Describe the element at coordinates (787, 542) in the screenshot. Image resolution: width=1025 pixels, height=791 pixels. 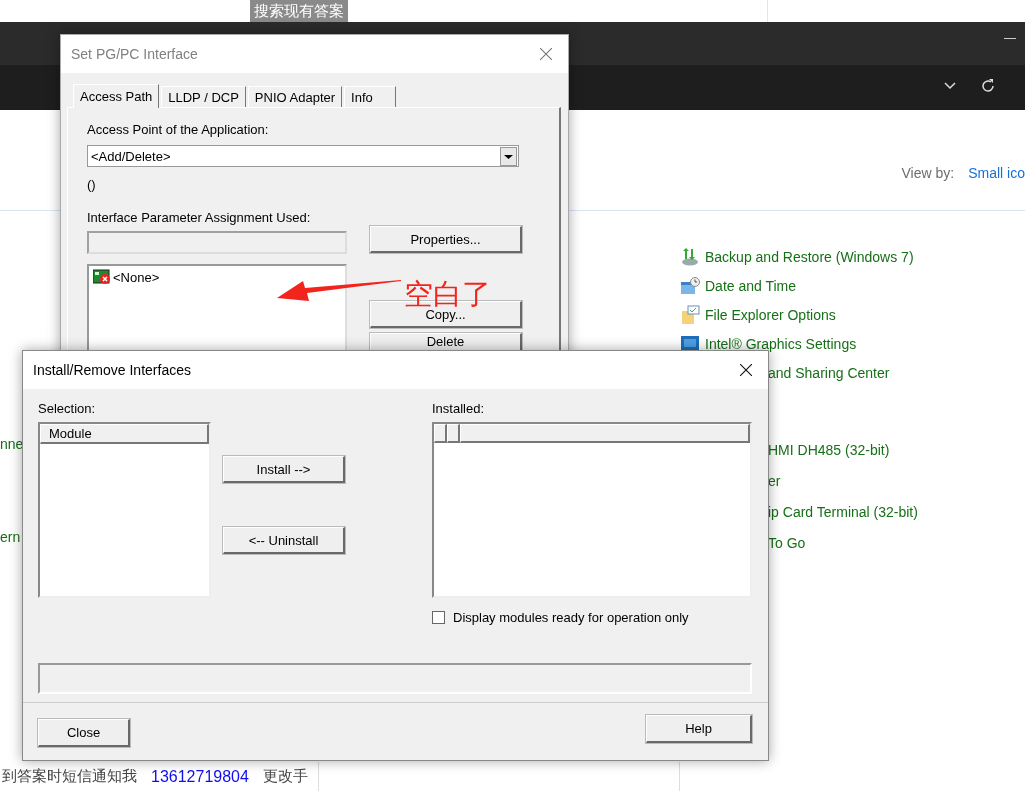
I see `control-panel-item: To Go` at that location.